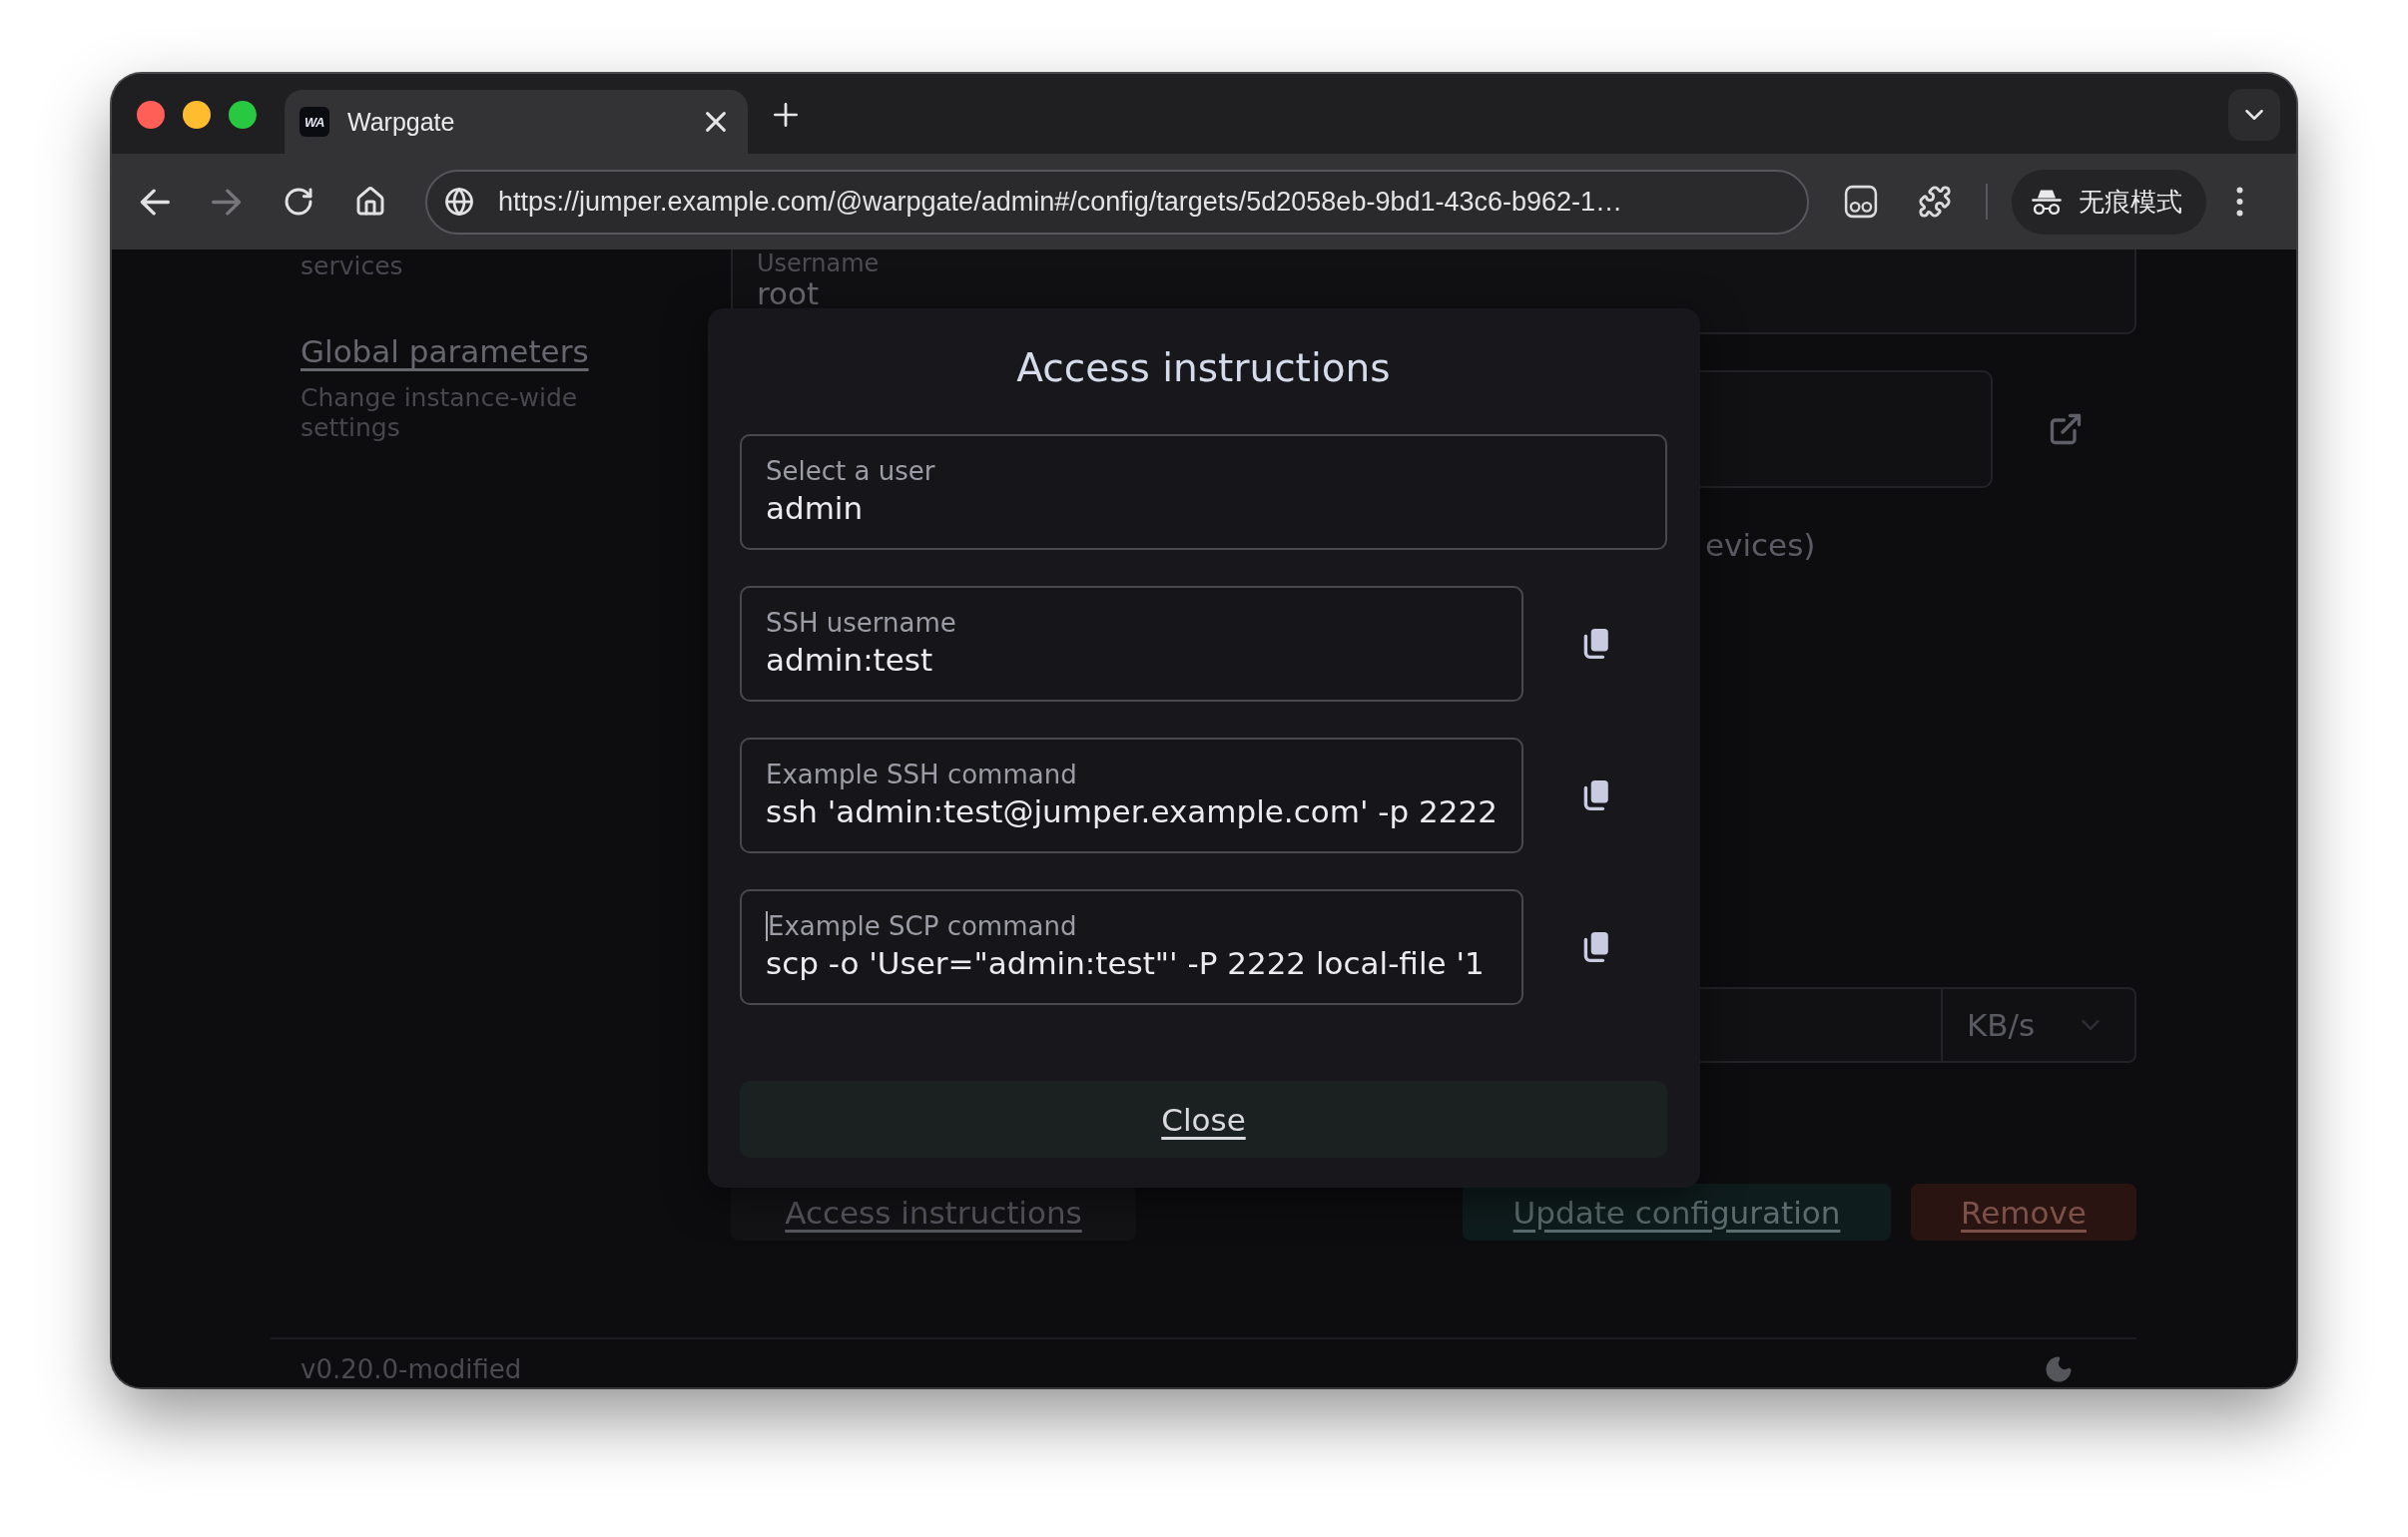 This screenshot has width=2408, height=1537. I want to click on dialog-title: Access instructions, so click(1204, 368).